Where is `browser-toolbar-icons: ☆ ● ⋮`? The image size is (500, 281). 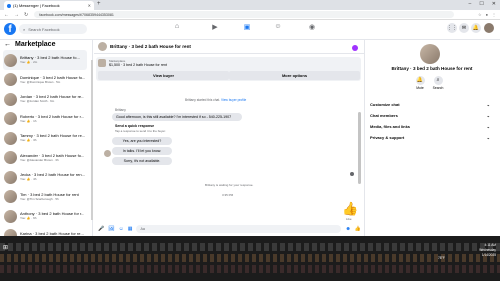 browser-toolbar-icons: ☆ ● ⋮ is located at coordinates (487, 14).